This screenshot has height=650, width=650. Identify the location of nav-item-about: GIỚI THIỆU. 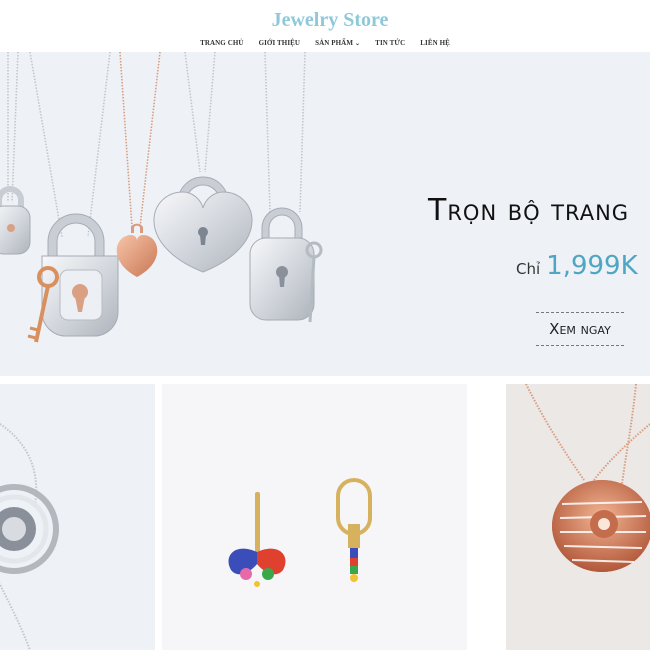
(280, 43).